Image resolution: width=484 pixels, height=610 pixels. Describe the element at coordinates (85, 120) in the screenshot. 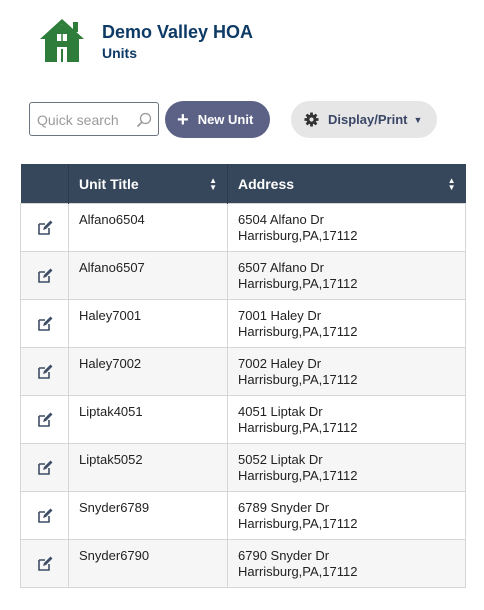

I see `search-input` at that location.